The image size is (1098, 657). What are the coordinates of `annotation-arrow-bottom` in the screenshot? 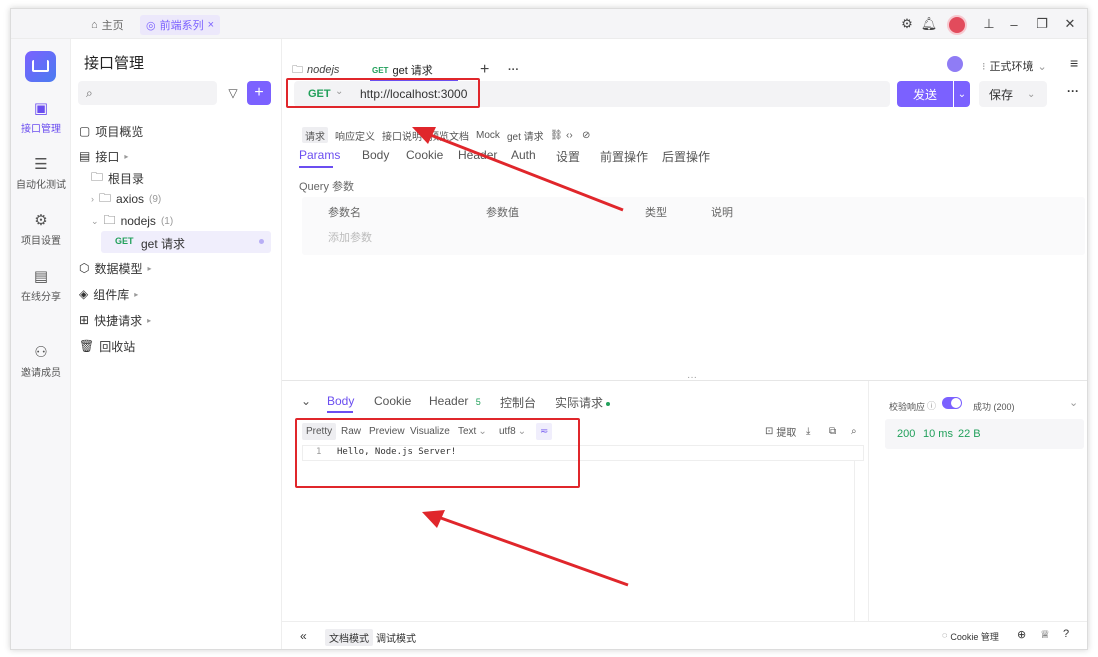 It's located at (533, 551).